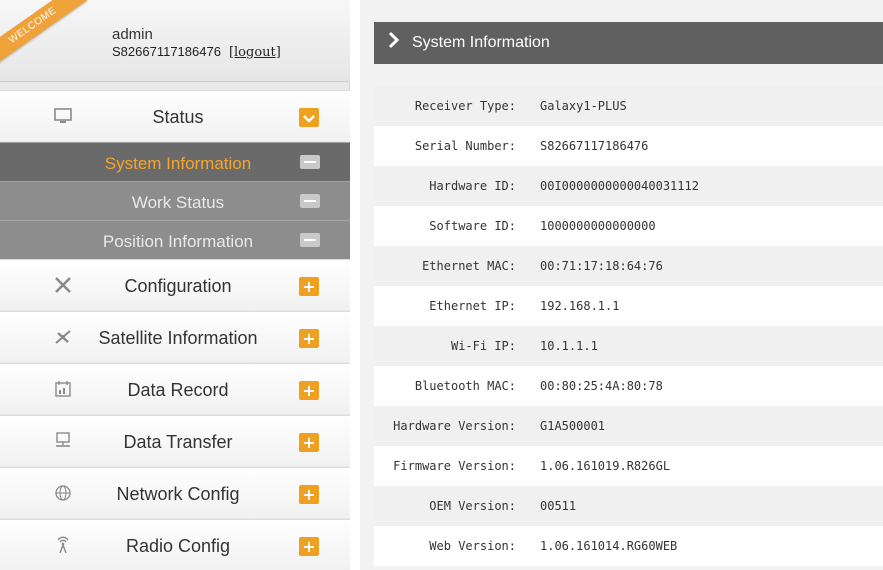 This screenshot has width=883, height=570. What do you see at coordinates (452, 386) in the screenshot?
I see `row-key: Bluetooth MAC:` at bounding box center [452, 386].